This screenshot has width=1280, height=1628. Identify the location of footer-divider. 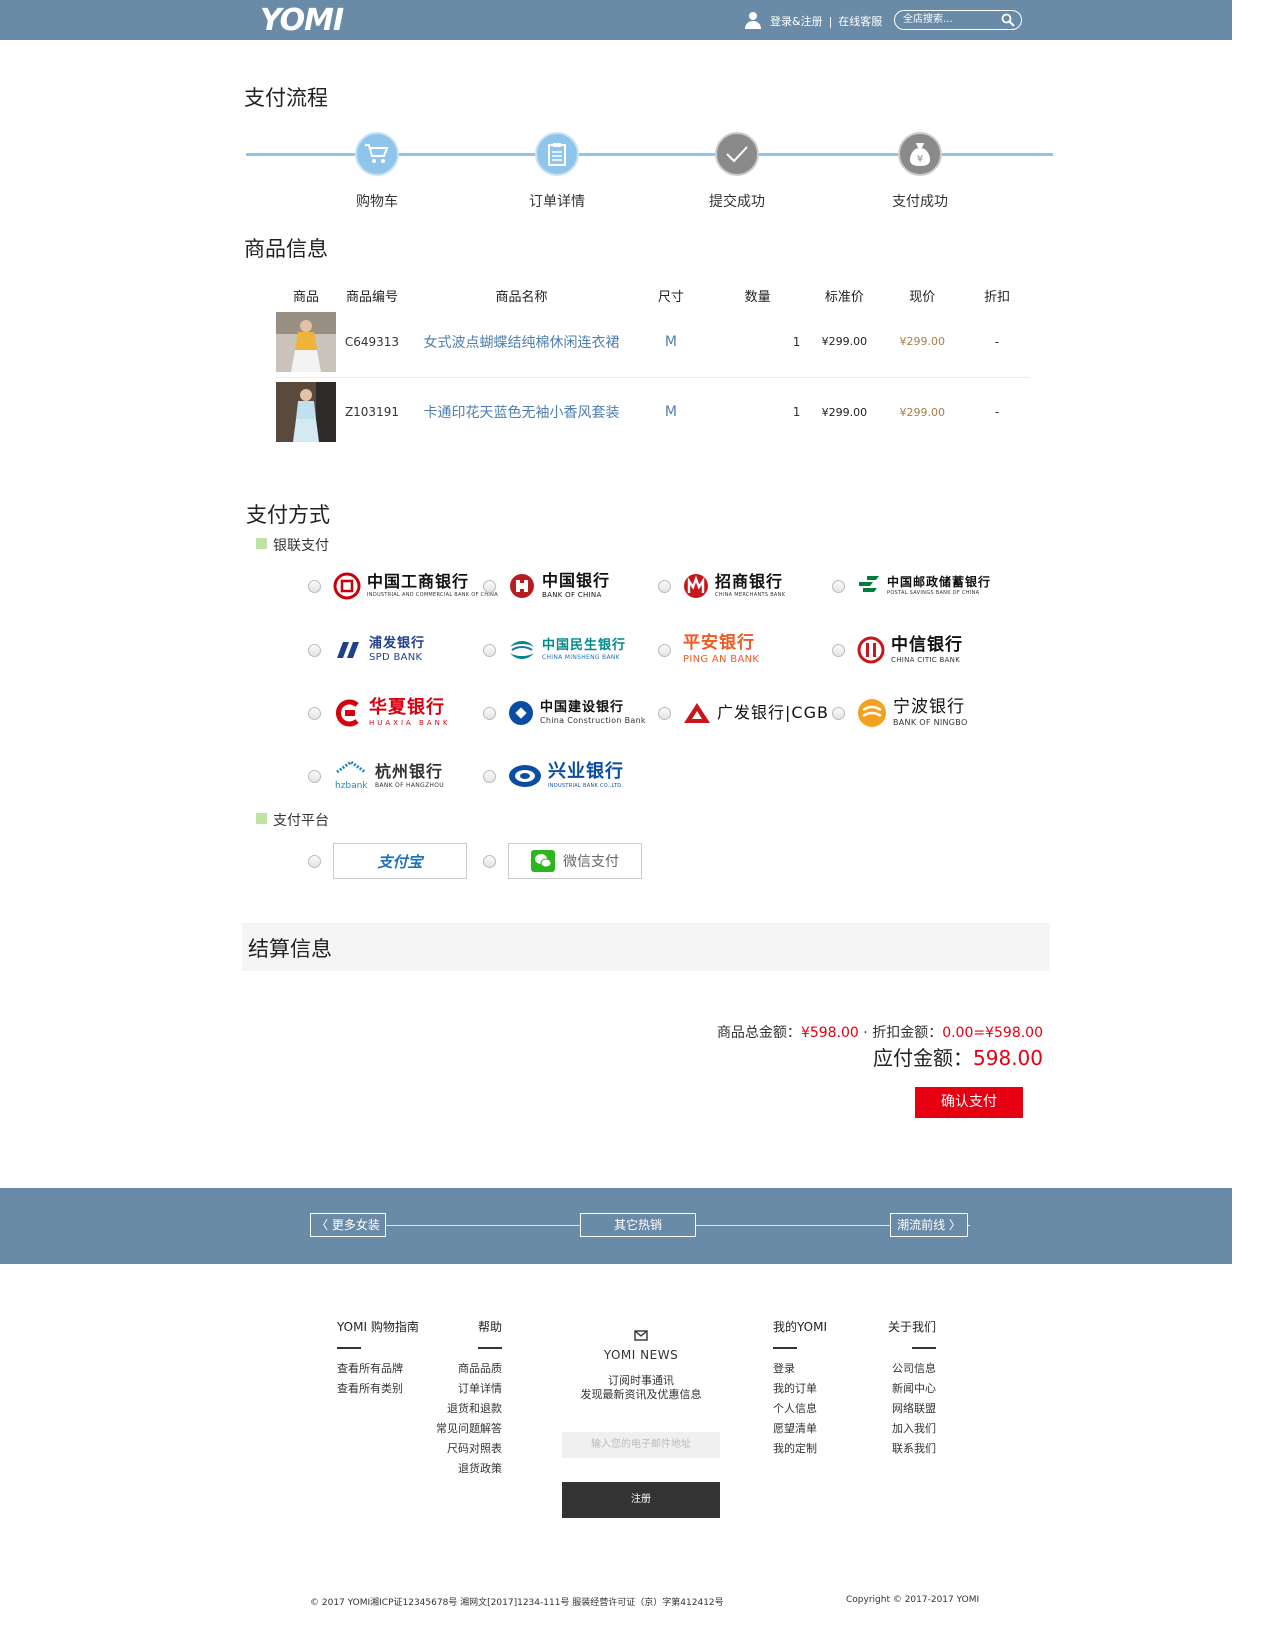
(490, 1348).